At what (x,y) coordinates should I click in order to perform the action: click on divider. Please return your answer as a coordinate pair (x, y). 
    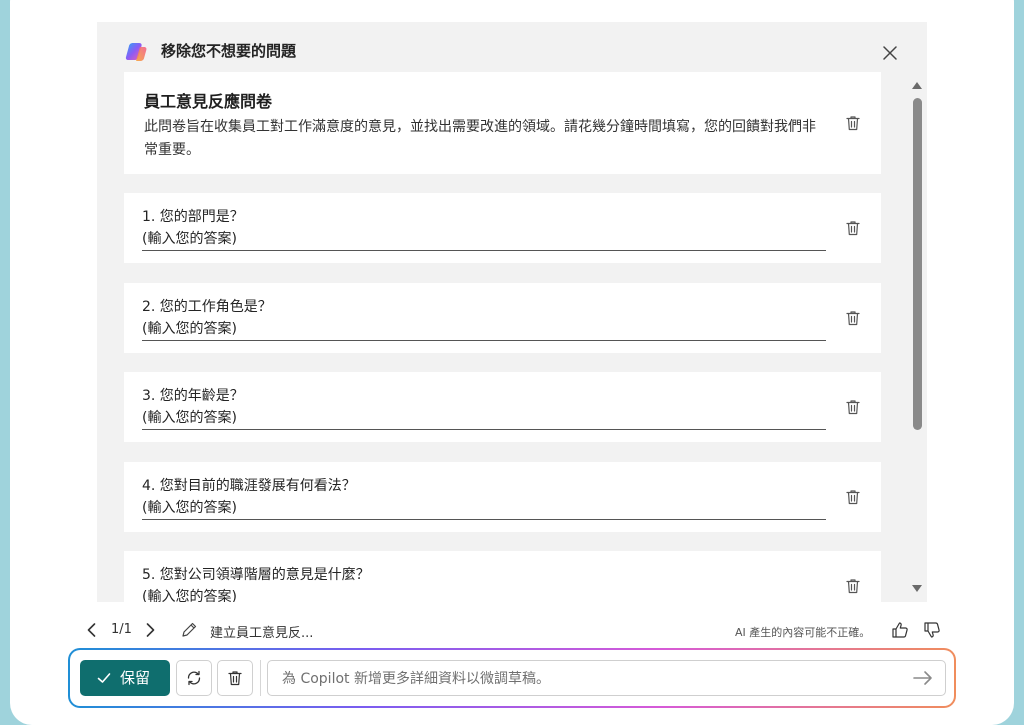
    Looking at the image, I should click on (260, 678).